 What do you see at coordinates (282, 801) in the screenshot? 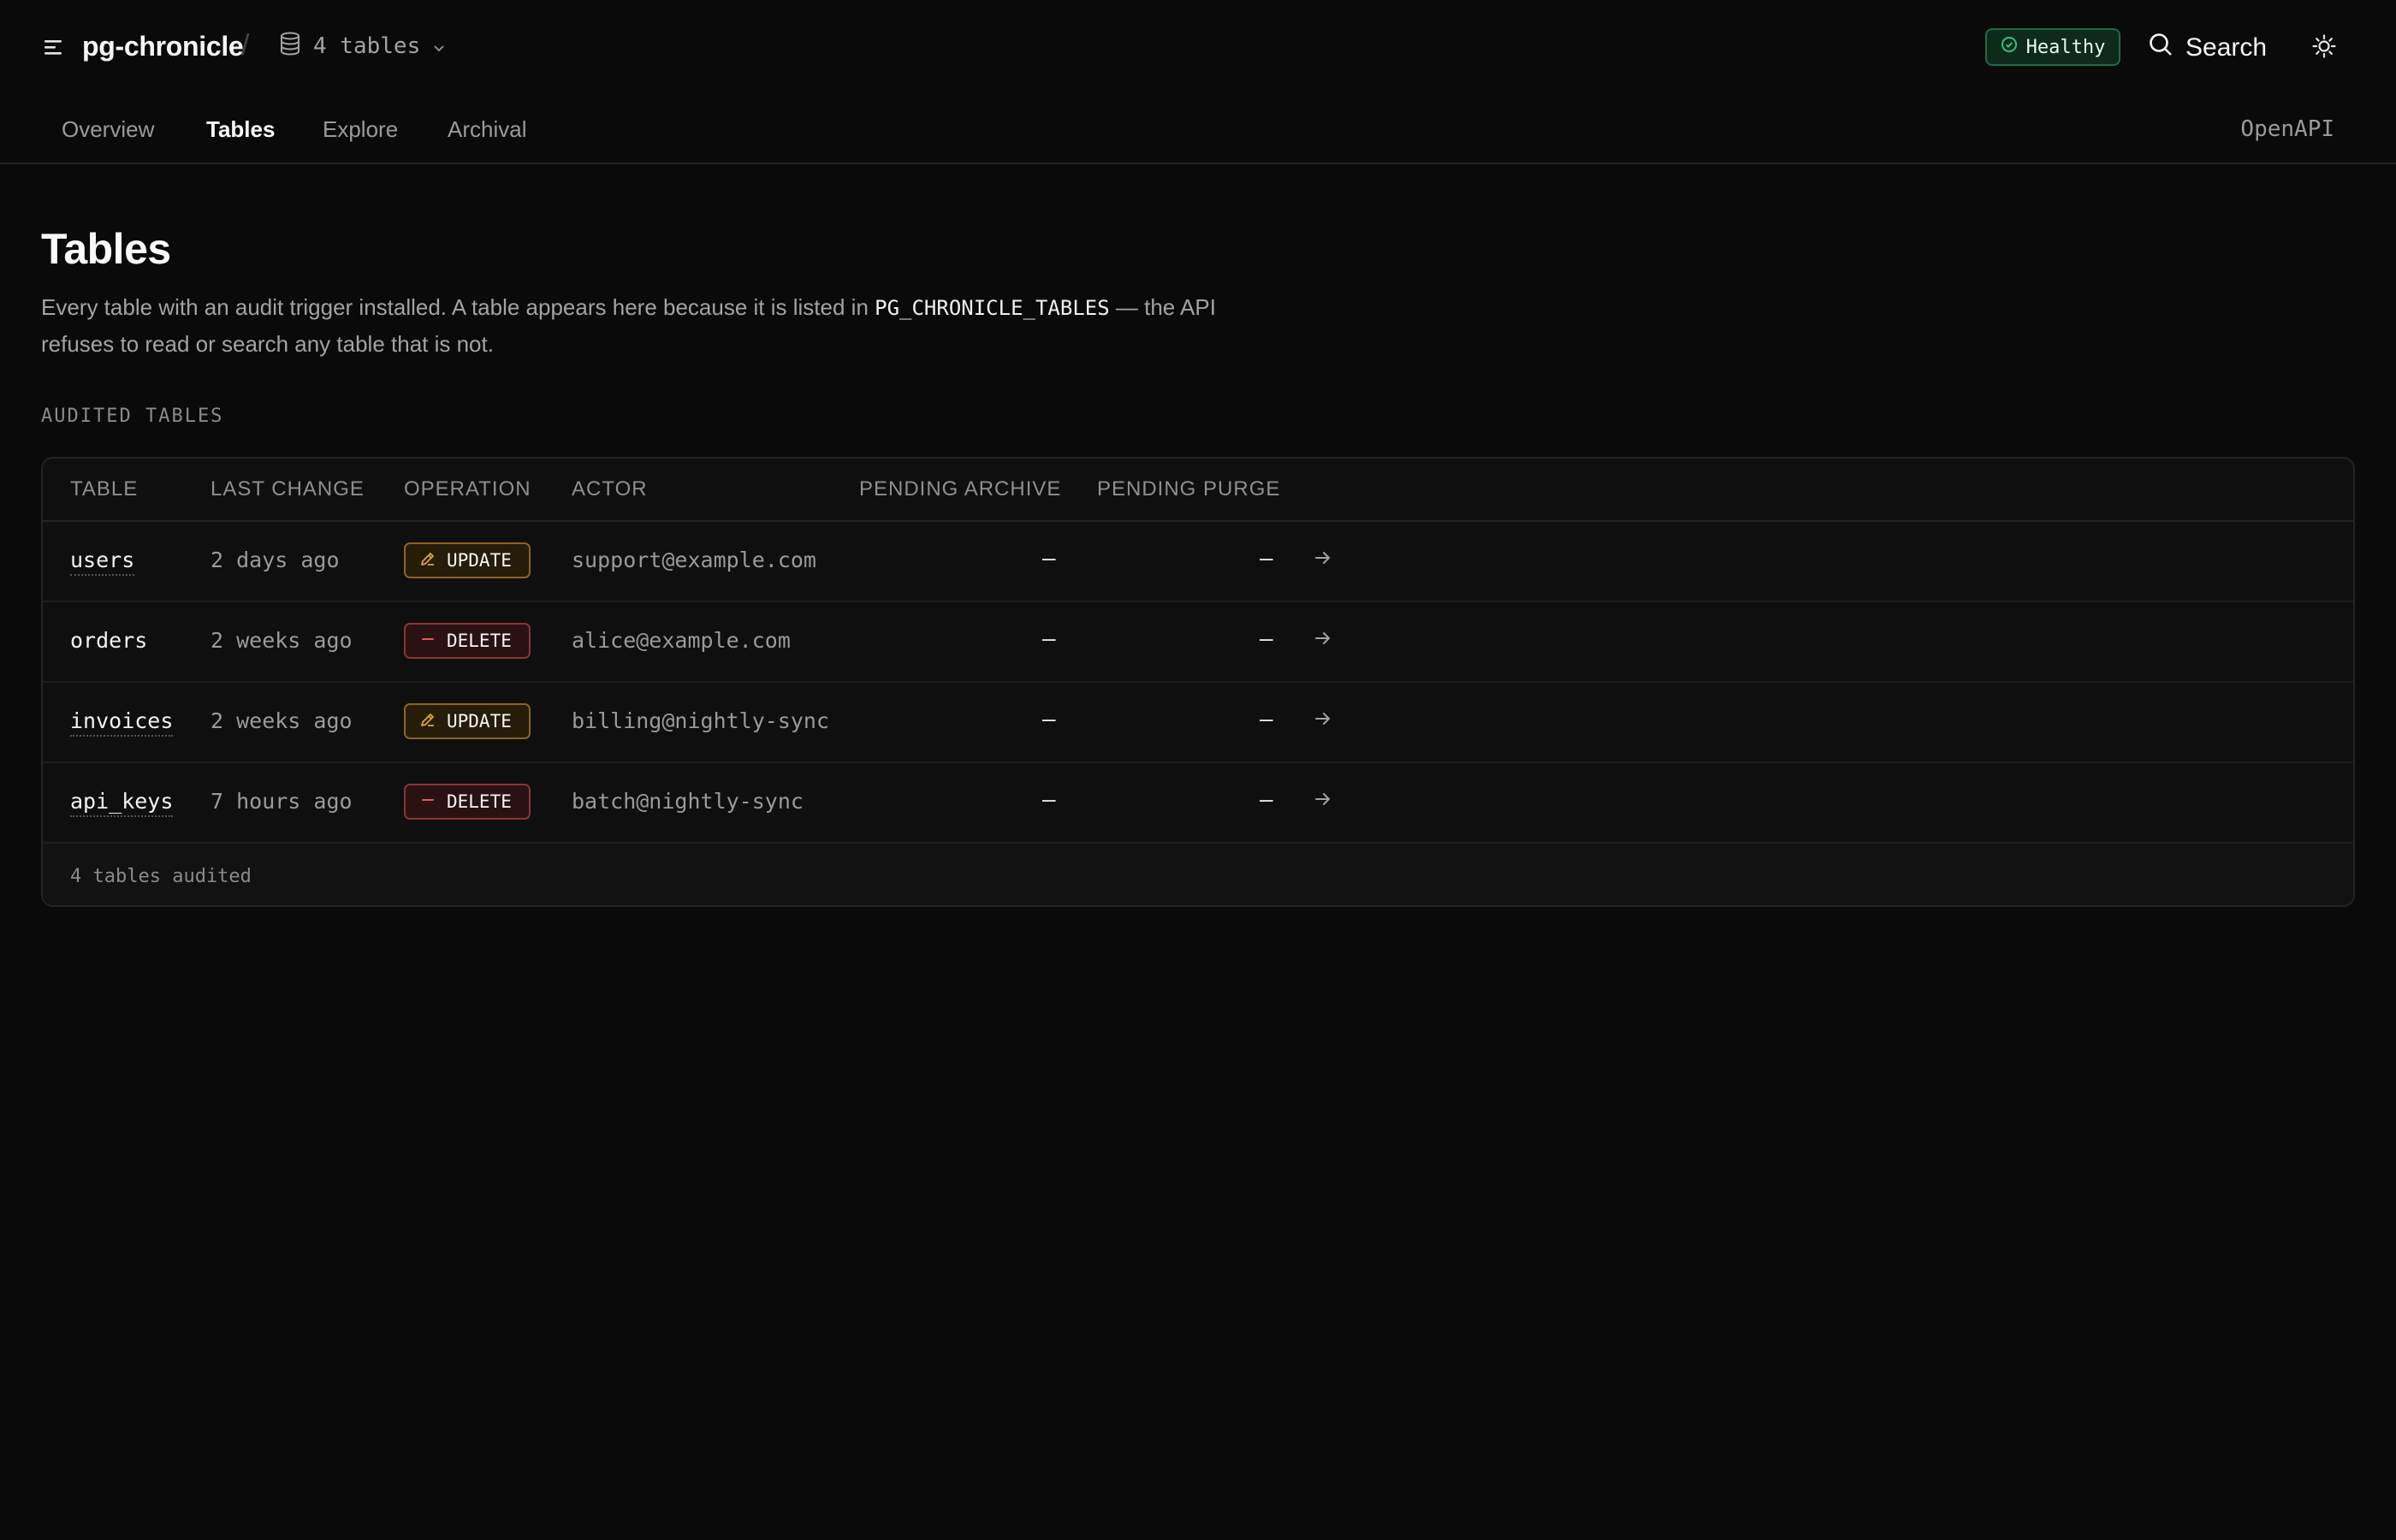
I see `last-change: 7 hours ago` at bounding box center [282, 801].